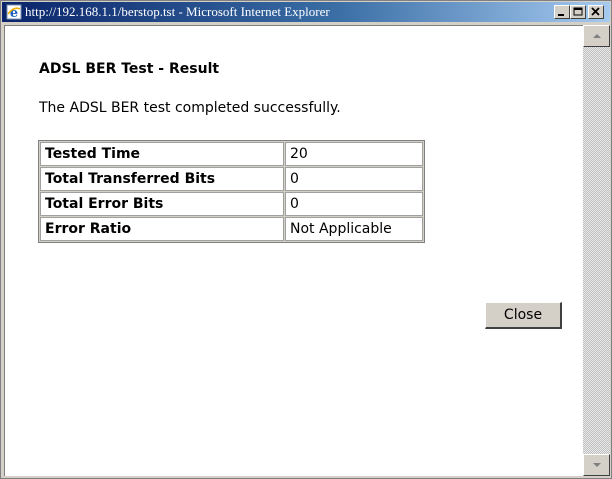 Image resolution: width=612 pixels, height=479 pixels. What do you see at coordinates (354, 204) in the screenshot?
I see `total-error-bits-value: 0` at bounding box center [354, 204].